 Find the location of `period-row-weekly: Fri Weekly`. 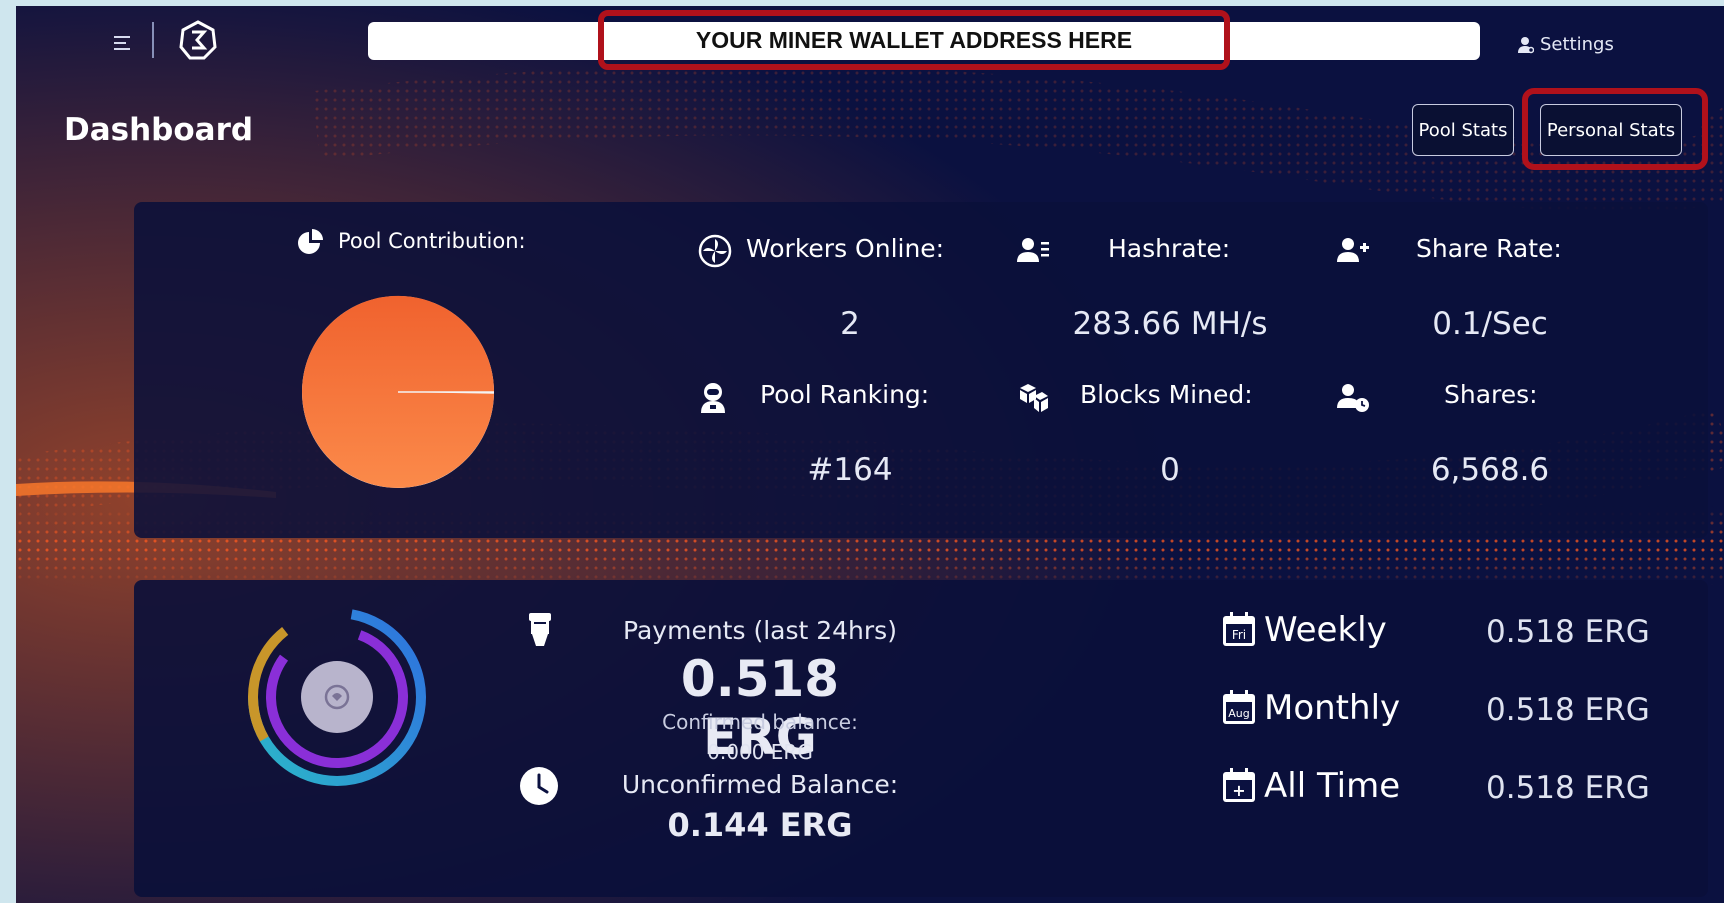

period-row-weekly: Fri Weekly is located at coordinates (1304, 630).